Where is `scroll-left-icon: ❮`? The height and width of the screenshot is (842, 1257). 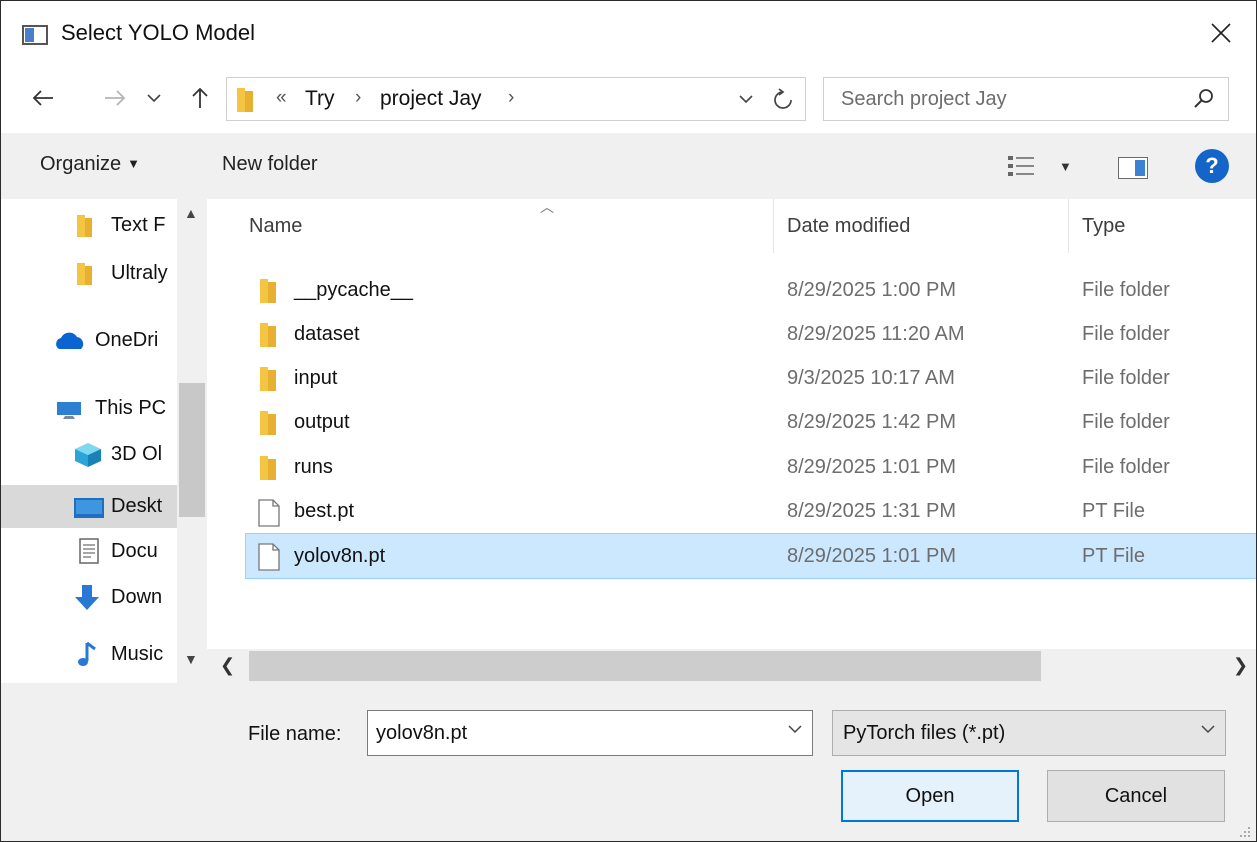
scroll-left-icon: ❮ is located at coordinates (227, 665).